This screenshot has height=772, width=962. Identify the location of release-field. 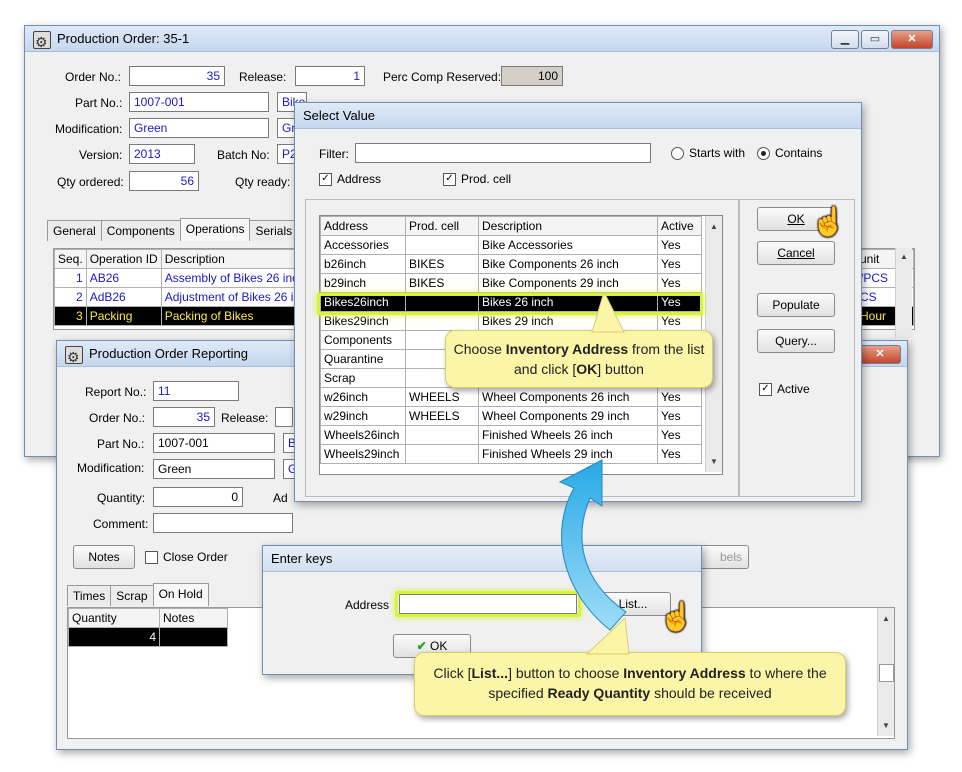
(284, 417).